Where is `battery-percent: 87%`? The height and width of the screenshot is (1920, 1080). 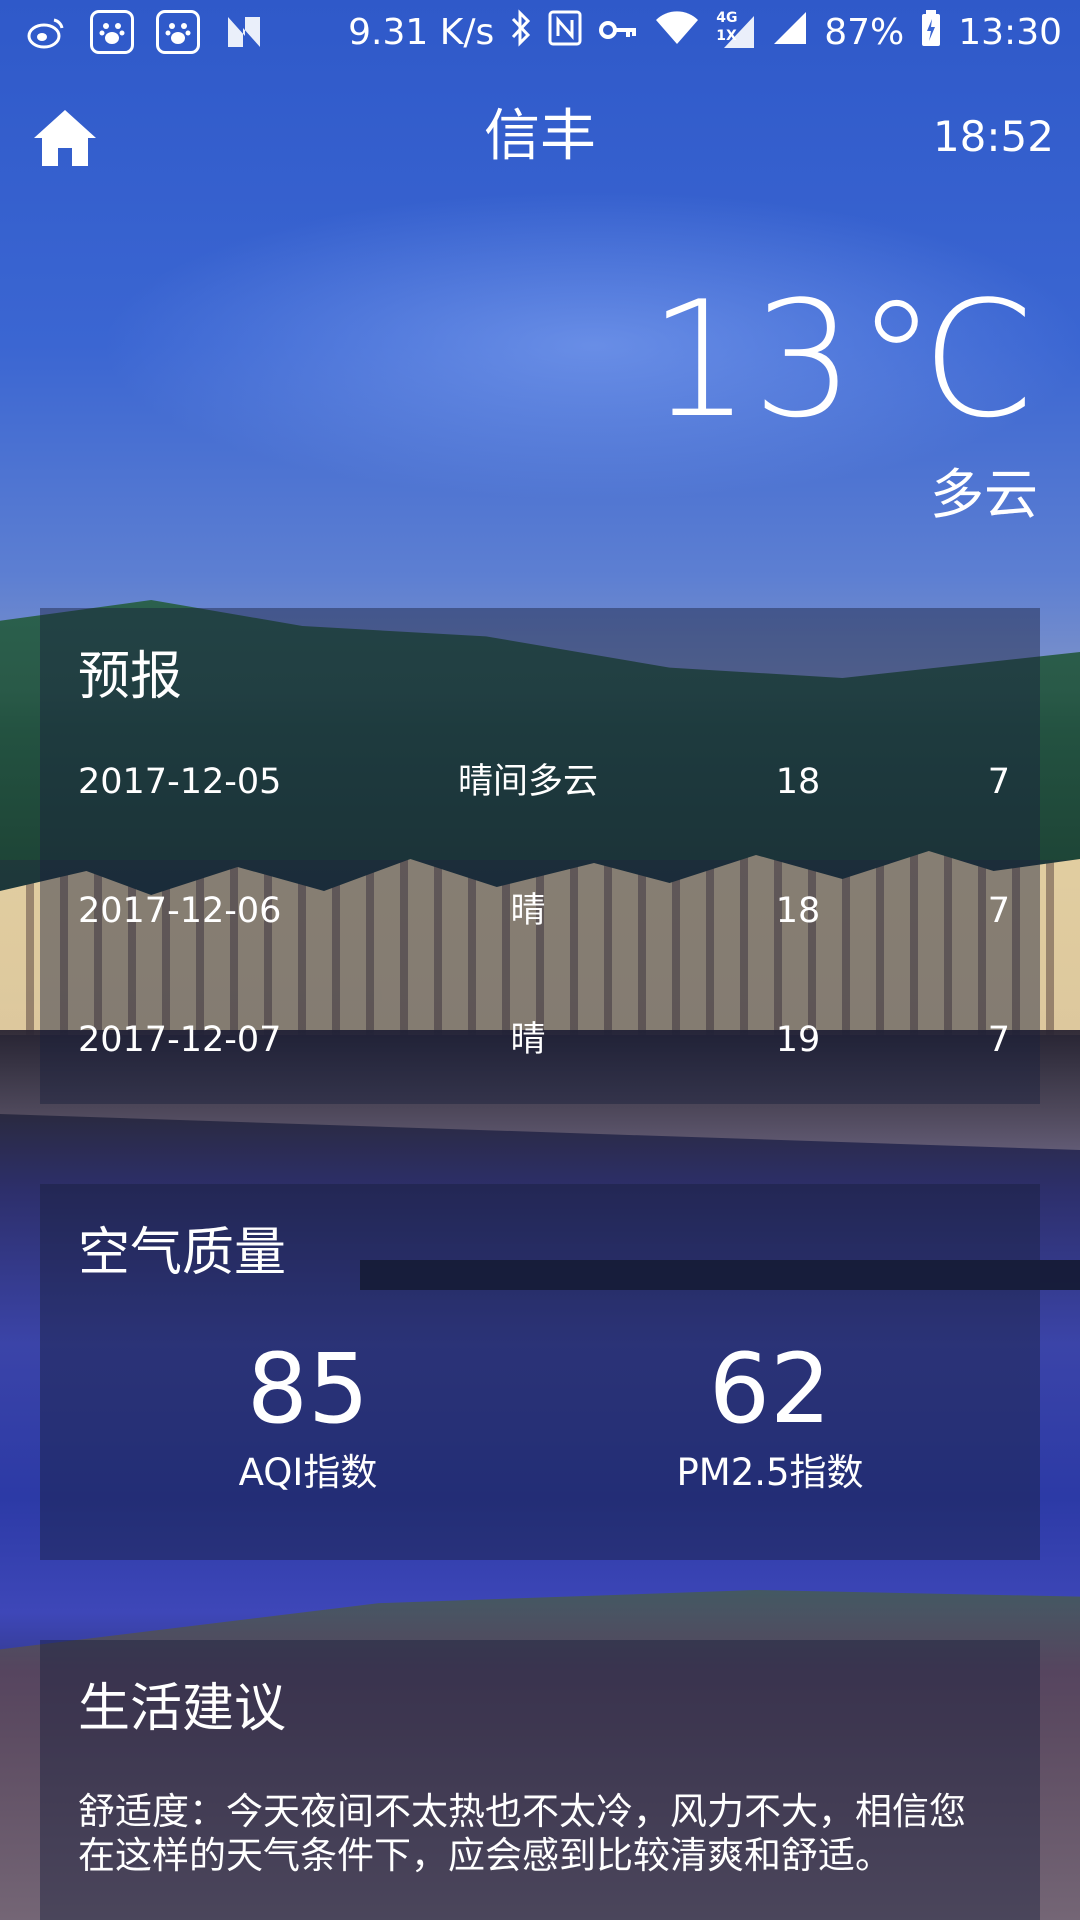
battery-percent: 87% is located at coordinates (864, 32).